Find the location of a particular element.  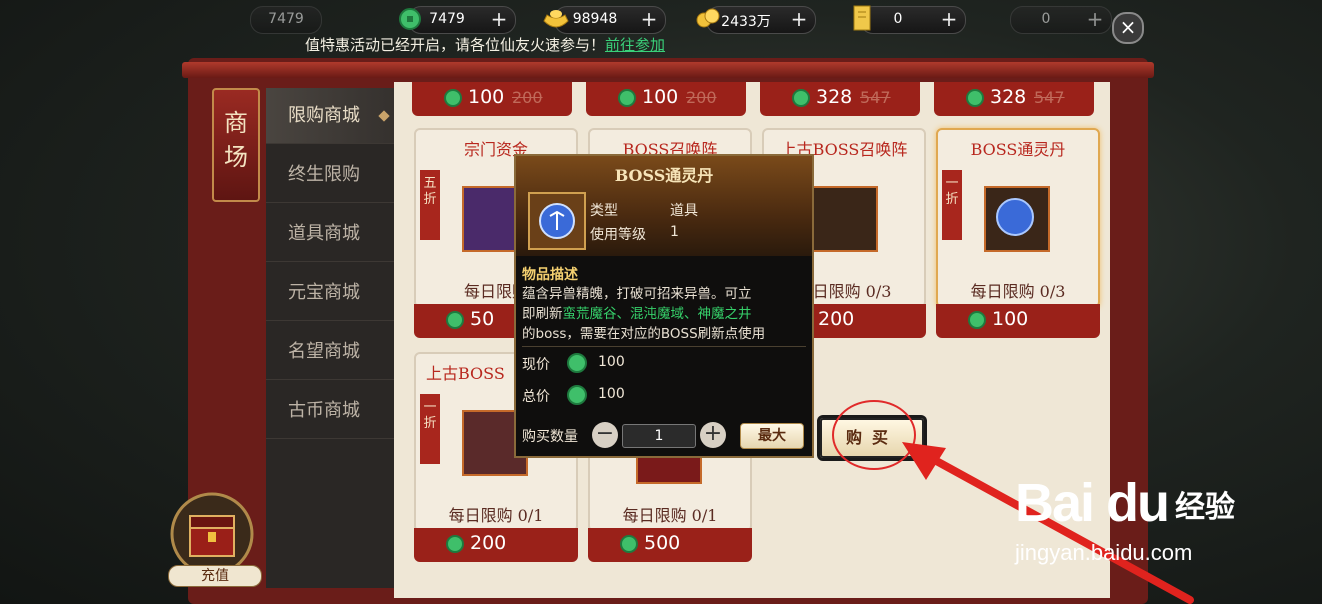

resource-value: 98948 is located at coordinates (595, 19).